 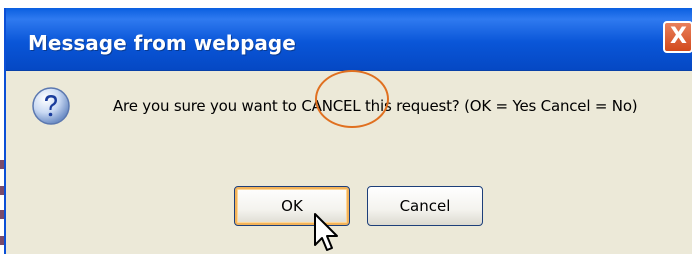 What do you see at coordinates (51, 106) in the screenshot?
I see `question-icon` at bounding box center [51, 106].